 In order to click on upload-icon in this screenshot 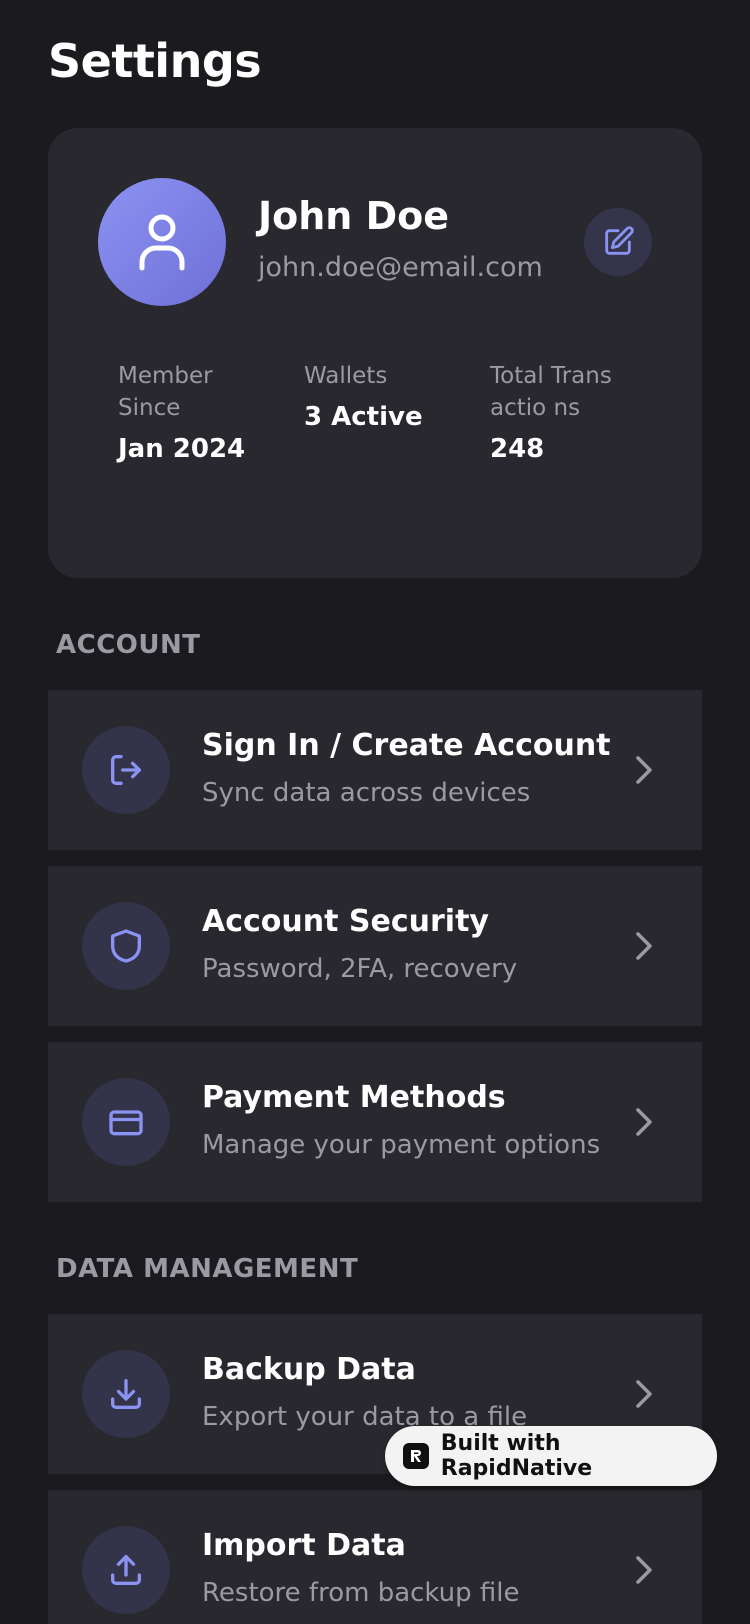, I will do `click(126, 1570)`.